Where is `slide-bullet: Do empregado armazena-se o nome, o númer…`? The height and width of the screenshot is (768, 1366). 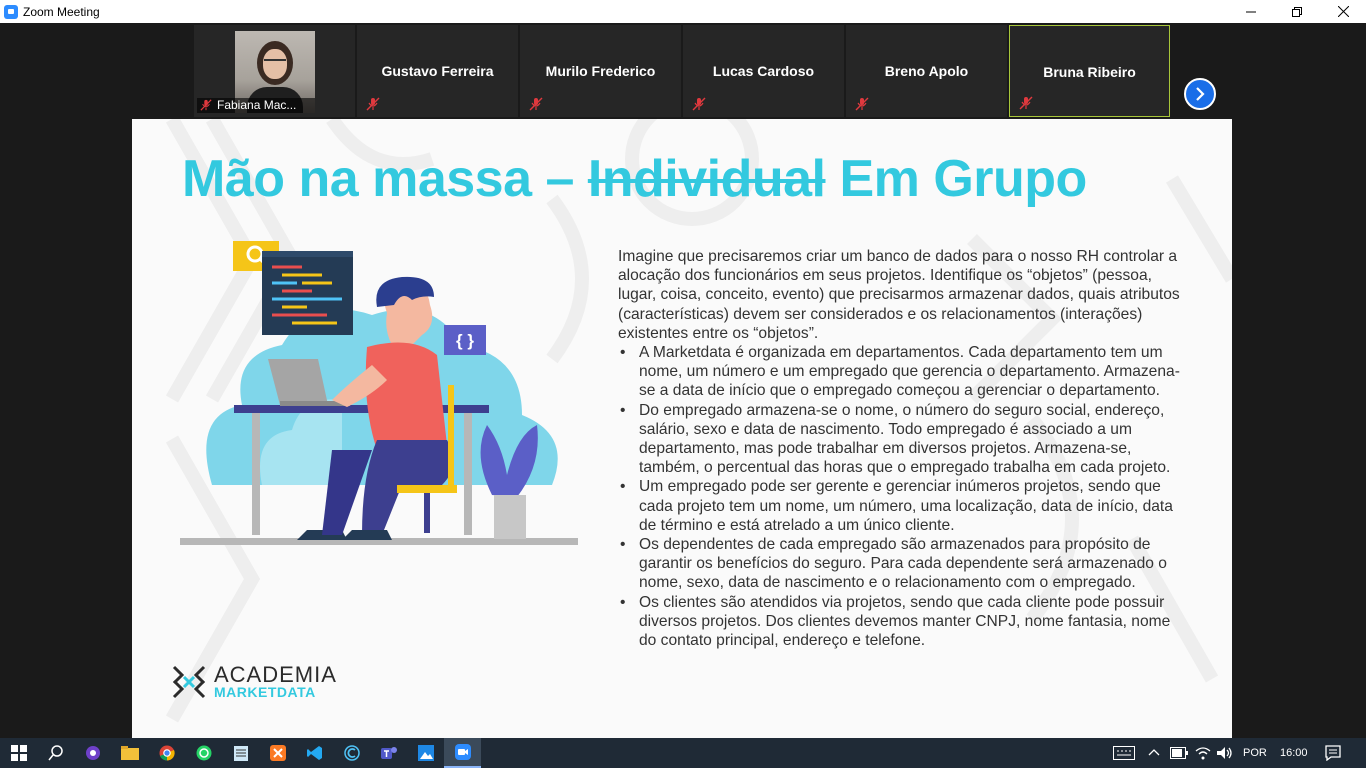
slide-bullet: Do empregado armazena-se o nome, o númer… is located at coordinates (902, 439).